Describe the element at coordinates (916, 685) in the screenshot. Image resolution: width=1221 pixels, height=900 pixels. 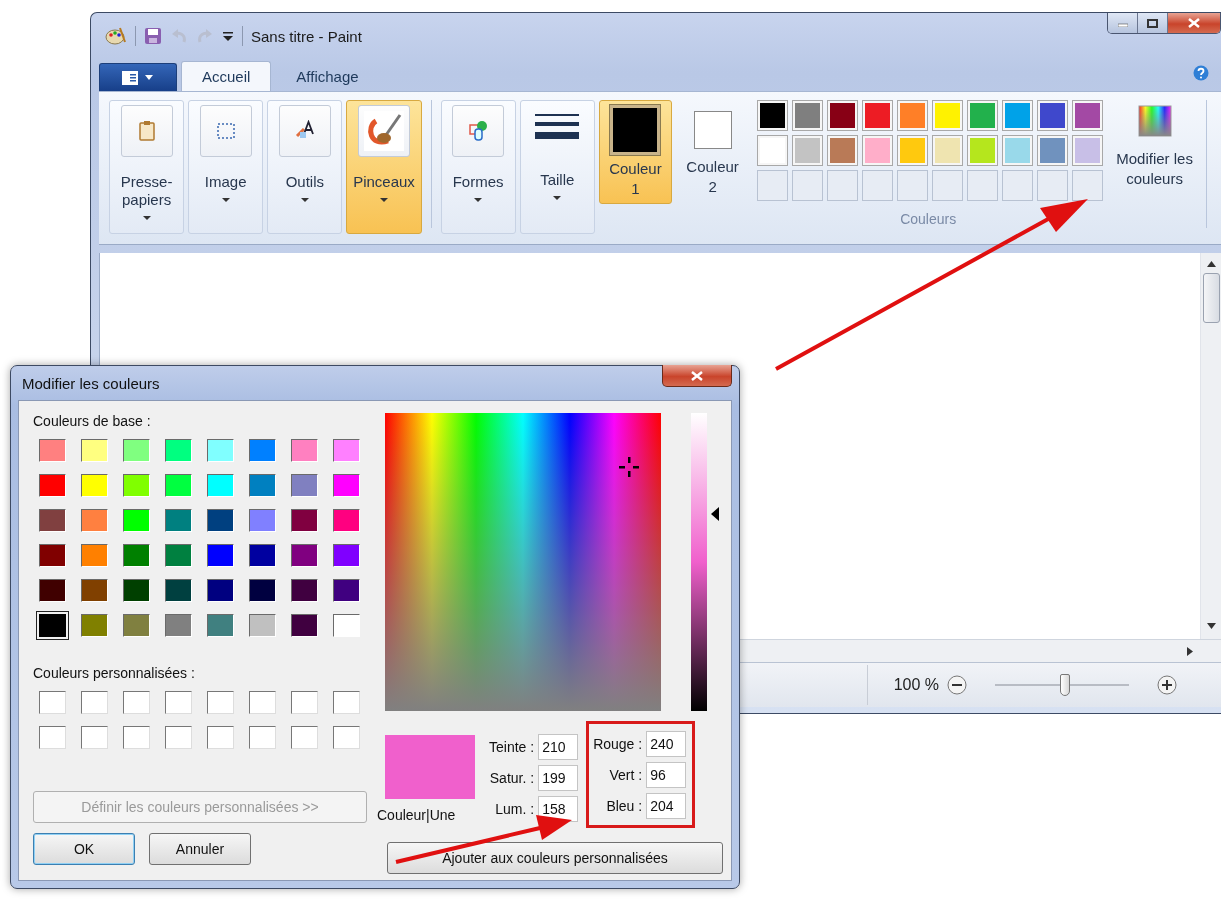
I see `zoom-level: 100 %` at that location.